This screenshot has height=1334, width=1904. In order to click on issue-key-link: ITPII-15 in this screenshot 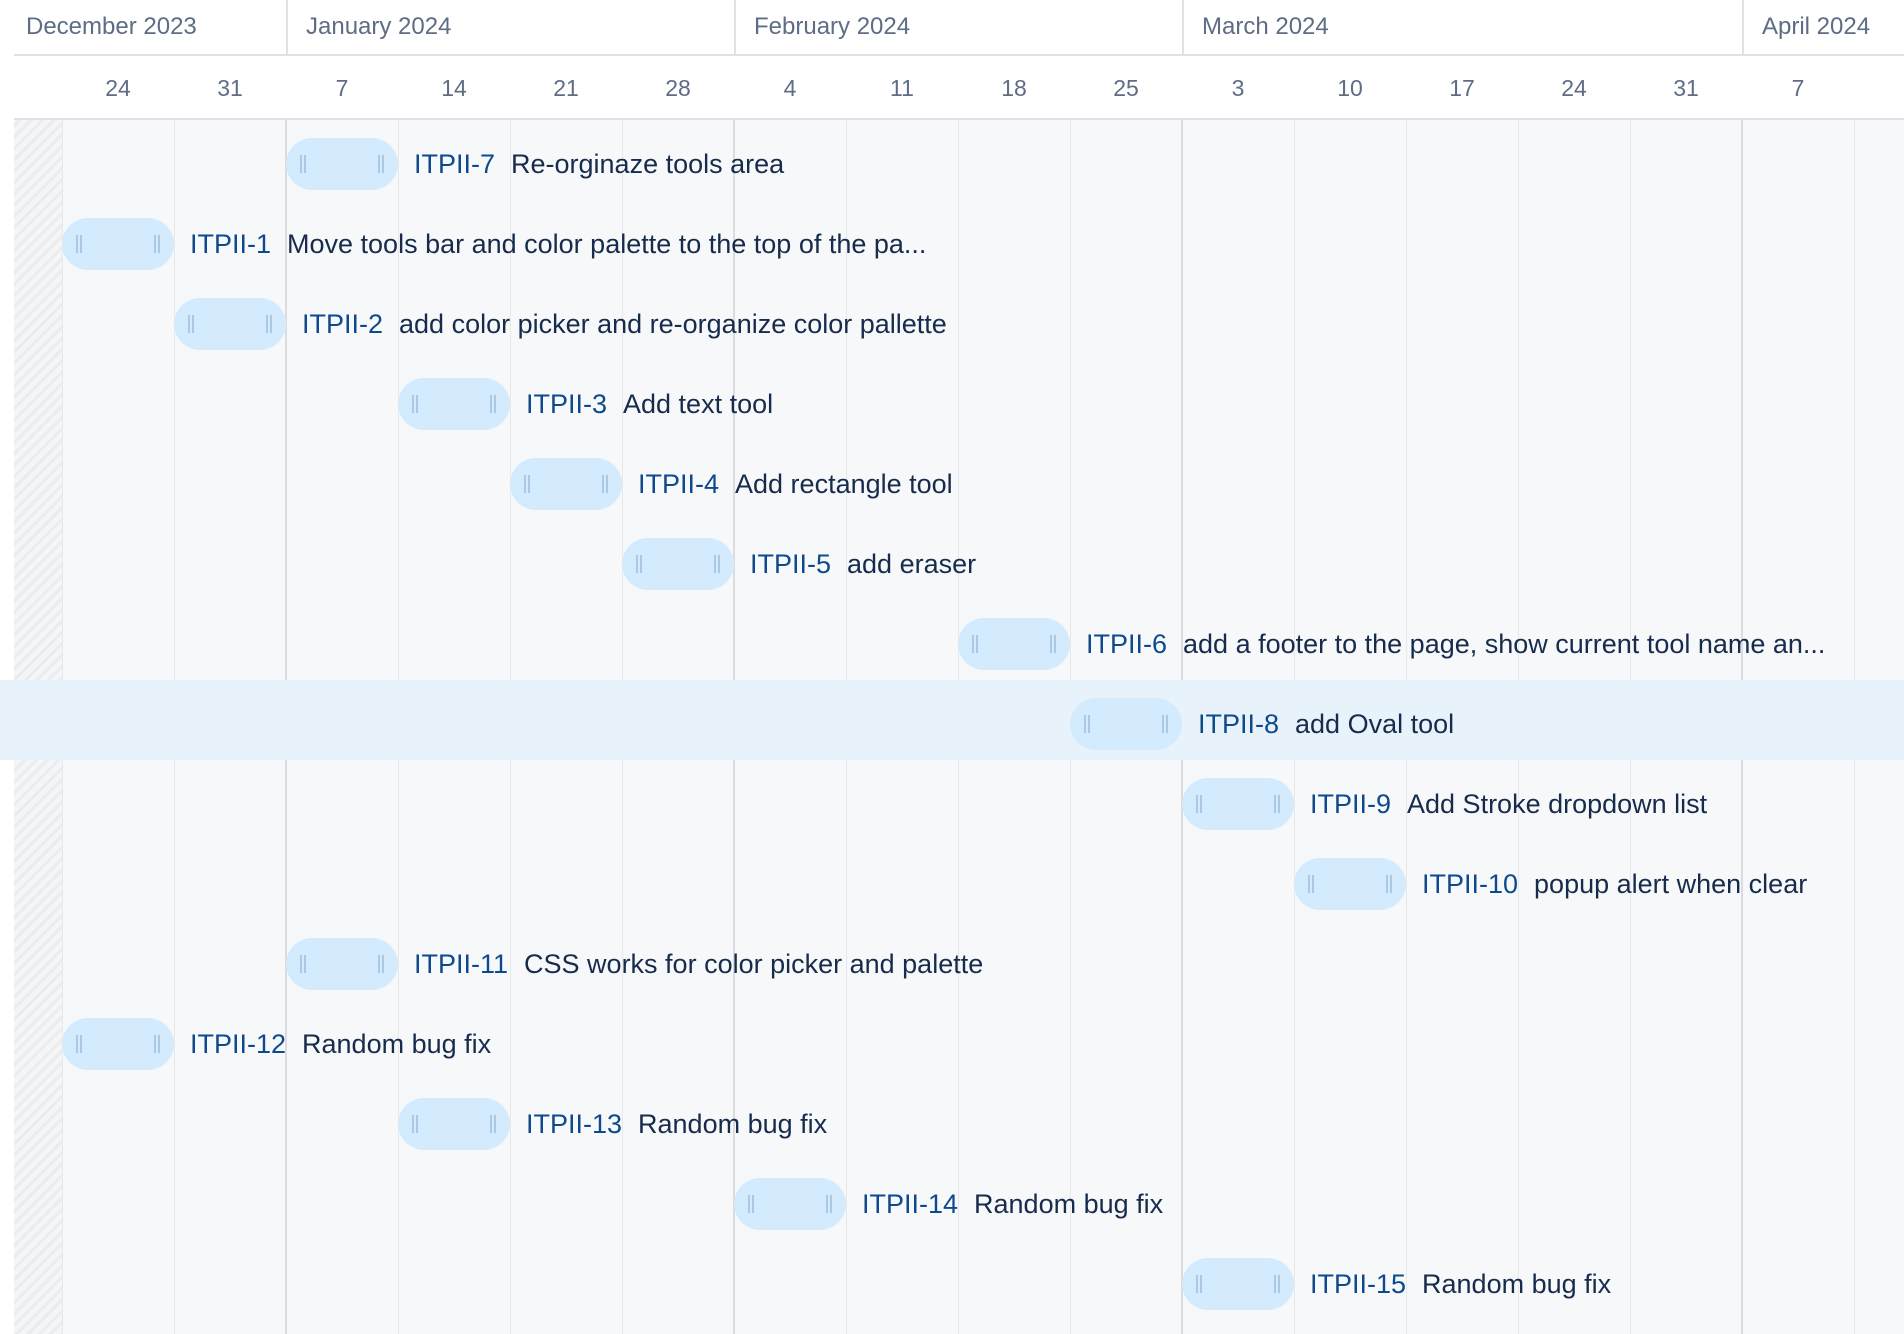, I will do `click(1358, 1284)`.